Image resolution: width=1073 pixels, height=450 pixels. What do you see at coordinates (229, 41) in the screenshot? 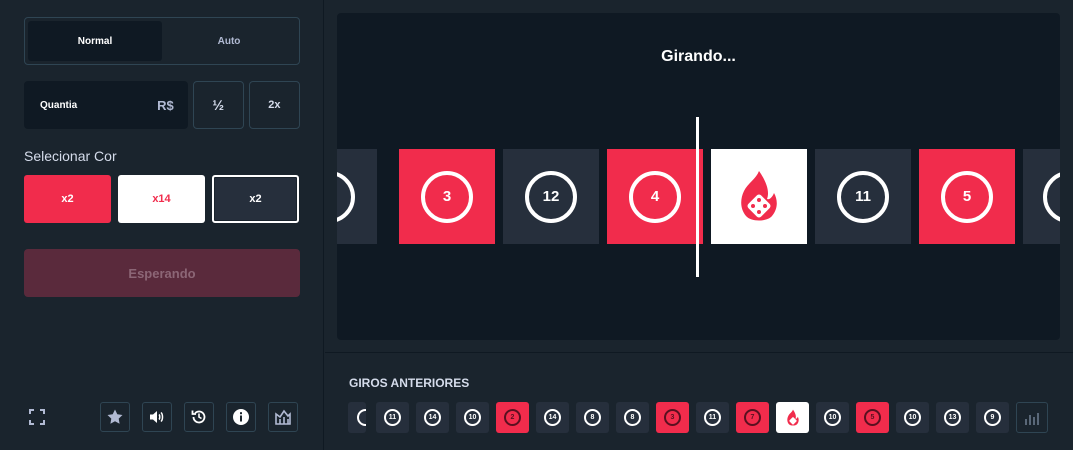
I see `tab-auto: Auto` at bounding box center [229, 41].